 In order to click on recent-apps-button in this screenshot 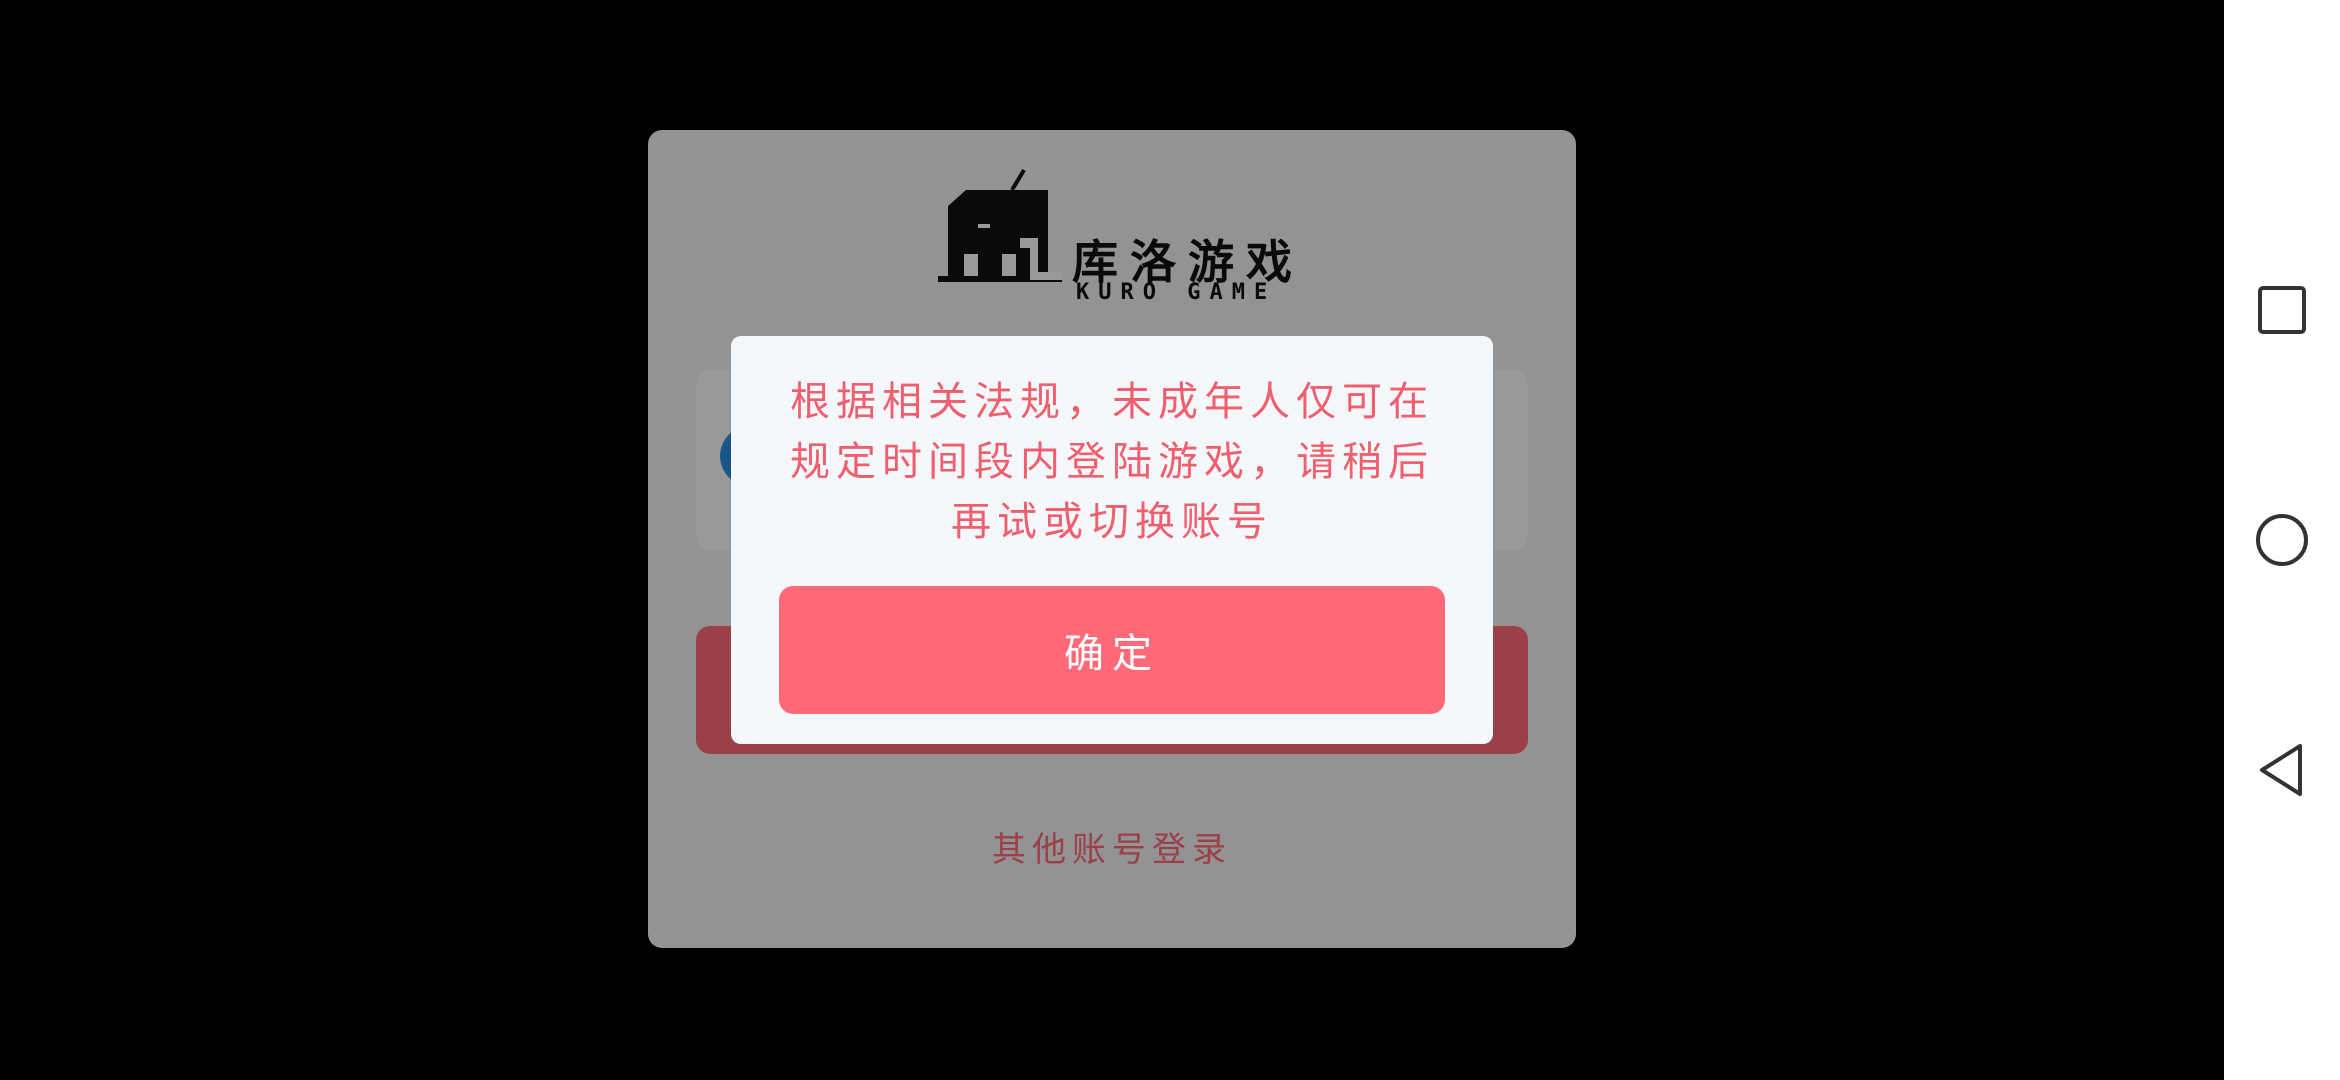, I will do `click(2282, 310)`.